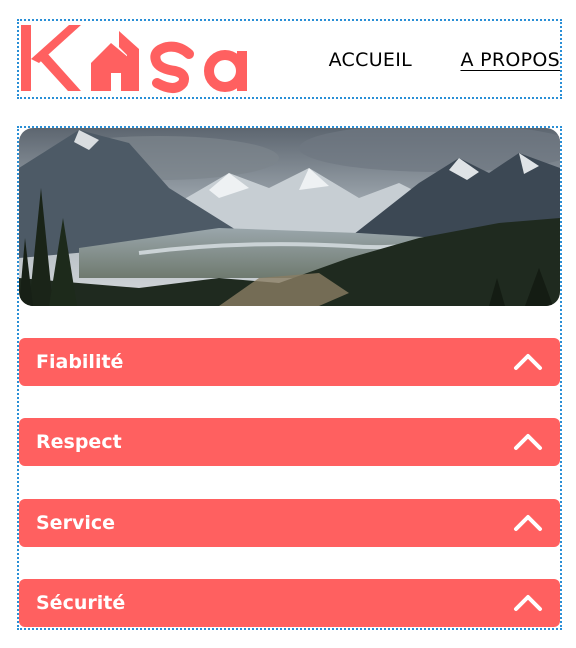 Image resolution: width=576 pixels, height=648 pixels. Describe the element at coordinates (289, 362) in the screenshot. I see `collapse-fiabilite: Fiabilité` at that location.